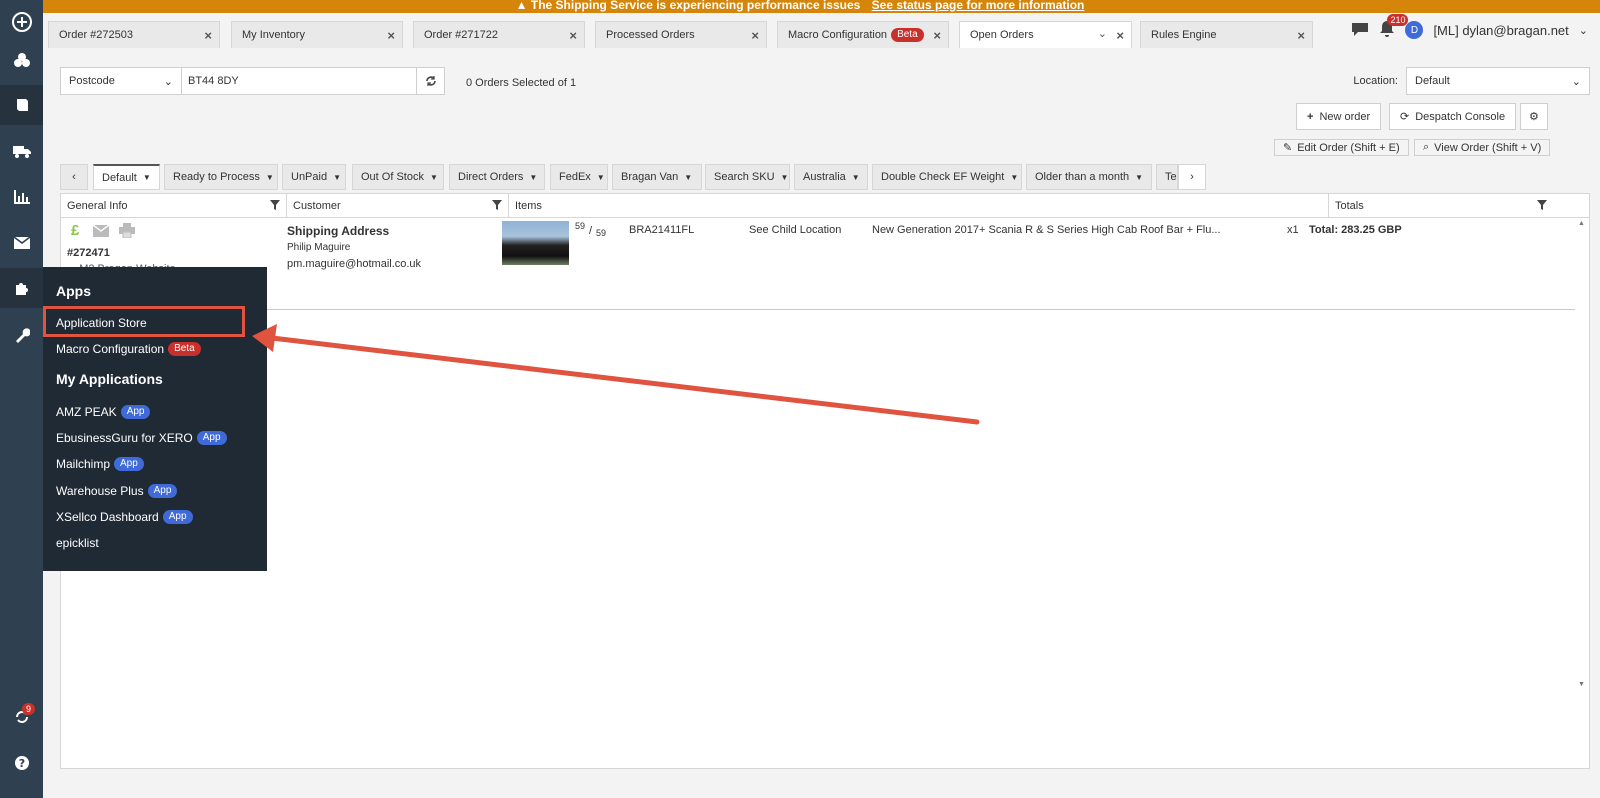 The image size is (1600, 798). What do you see at coordinates (499, 34) in the screenshot?
I see `tab-order-271722: Order #271722 ×` at bounding box center [499, 34].